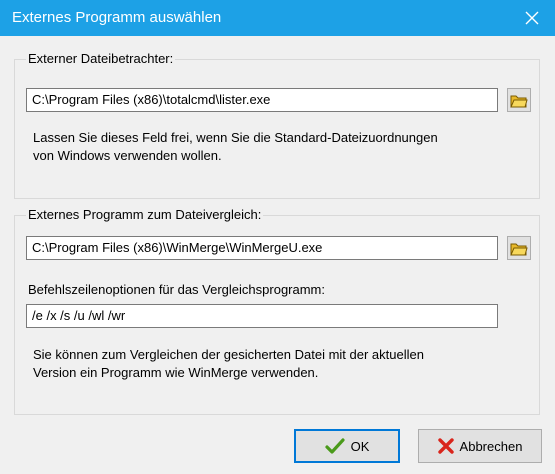  What do you see at coordinates (117, 17) in the screenshot?
I see `window-title: Externes Programm auswählen` at bounding box center [117, 17].